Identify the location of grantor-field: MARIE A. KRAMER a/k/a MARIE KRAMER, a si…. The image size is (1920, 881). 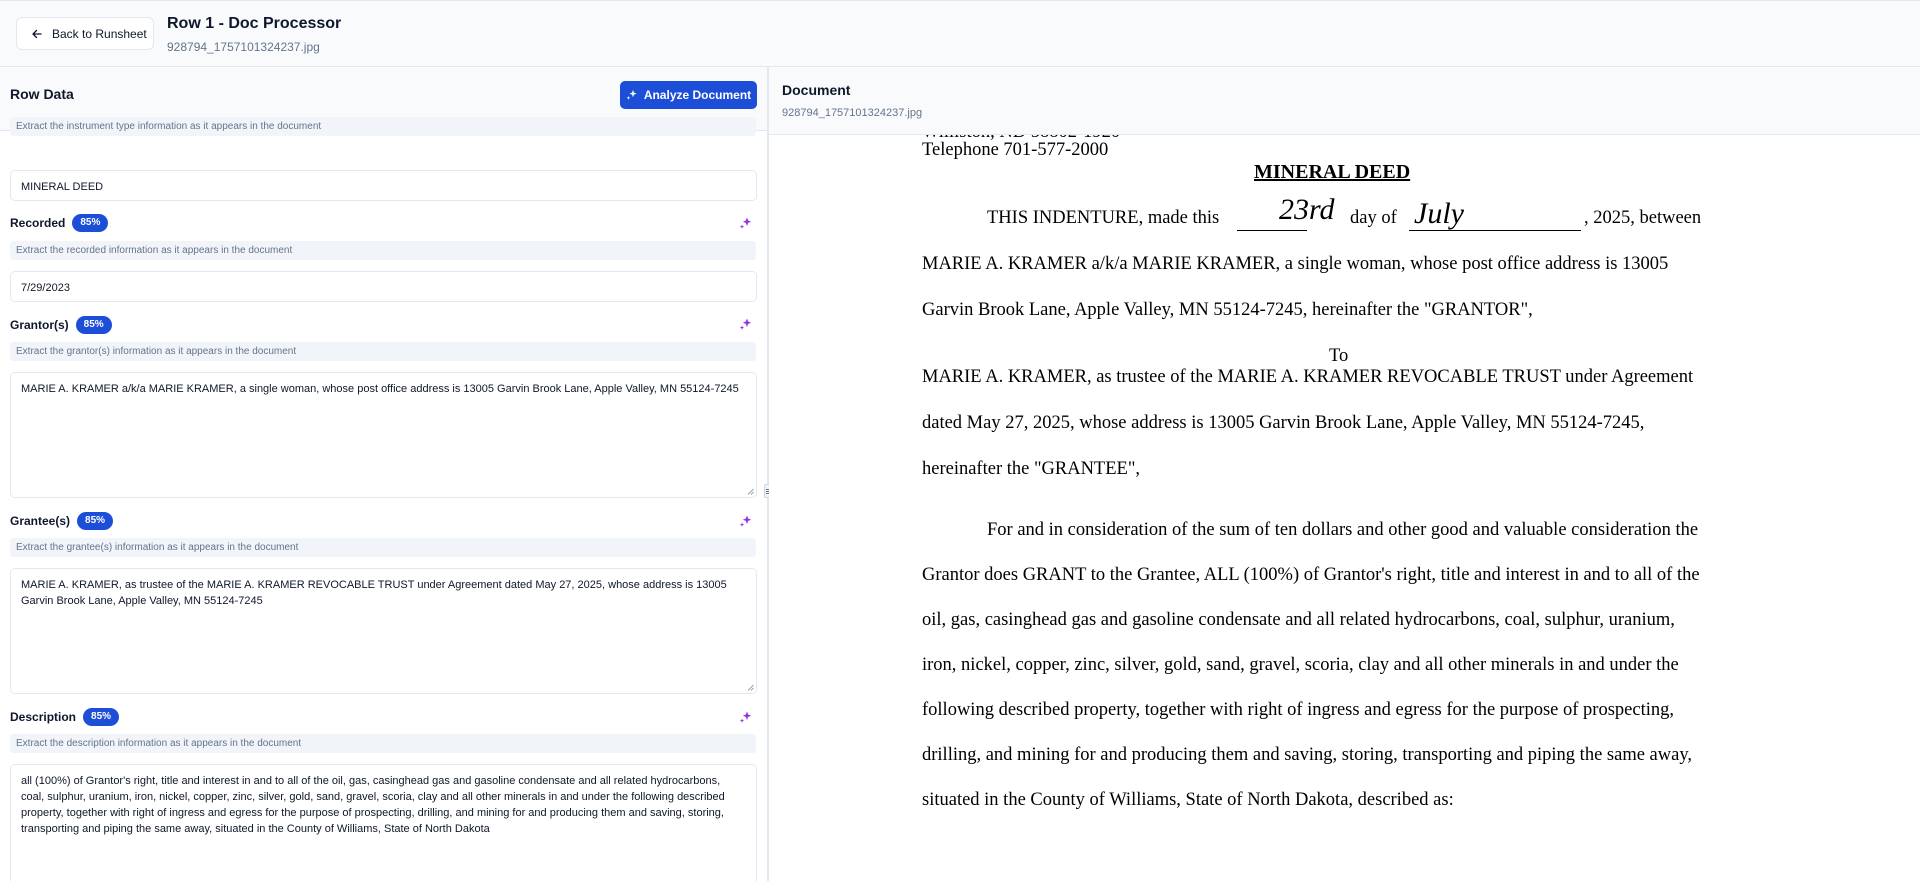
(383, 435).